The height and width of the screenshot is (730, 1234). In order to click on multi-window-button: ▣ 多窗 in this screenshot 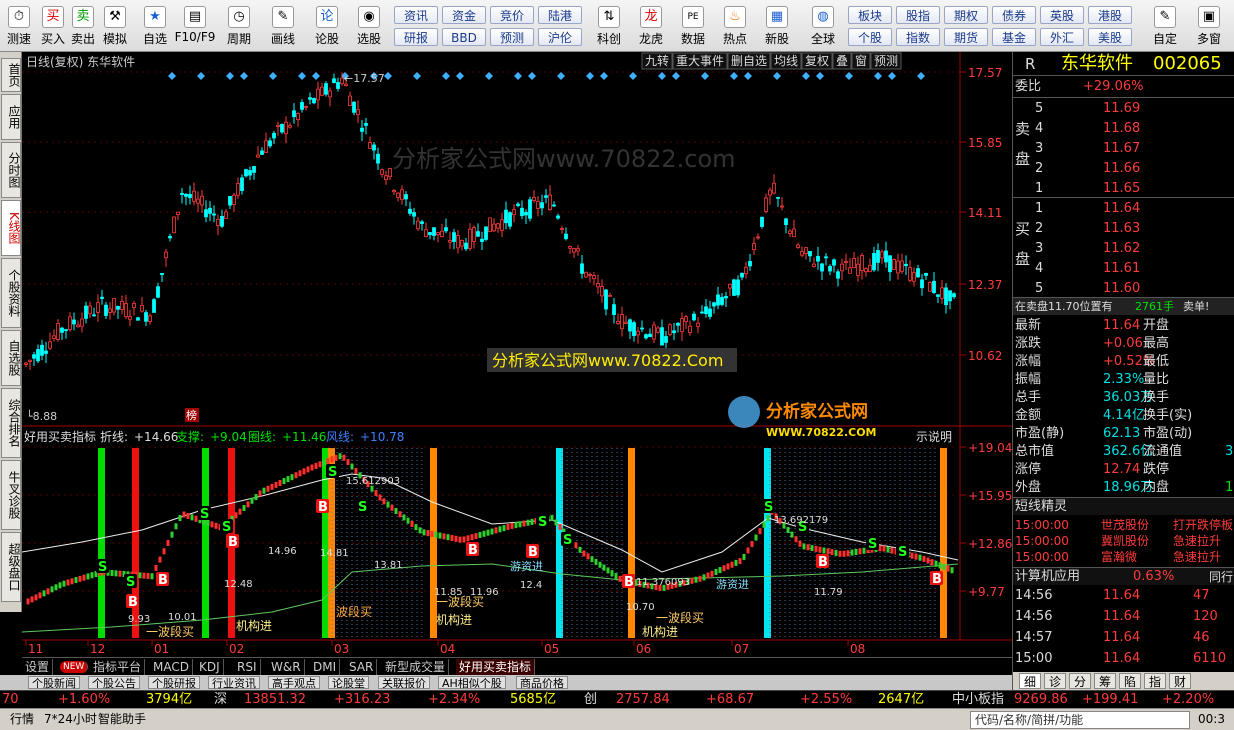, I will do `click(1209, 27)`.